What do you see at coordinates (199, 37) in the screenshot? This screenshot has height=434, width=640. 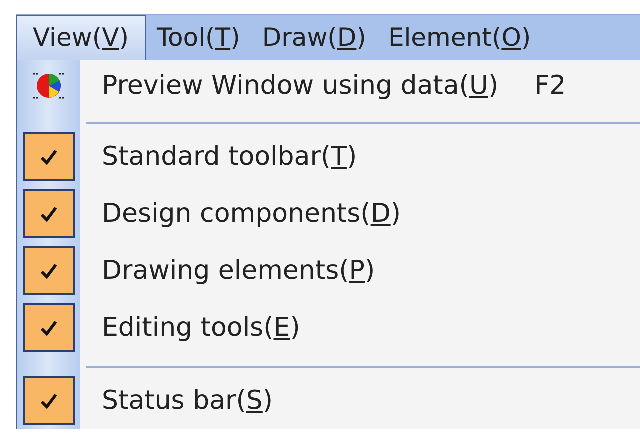 I see `menu-bar-item: Tool(T)` at bounding box center [199, 37].